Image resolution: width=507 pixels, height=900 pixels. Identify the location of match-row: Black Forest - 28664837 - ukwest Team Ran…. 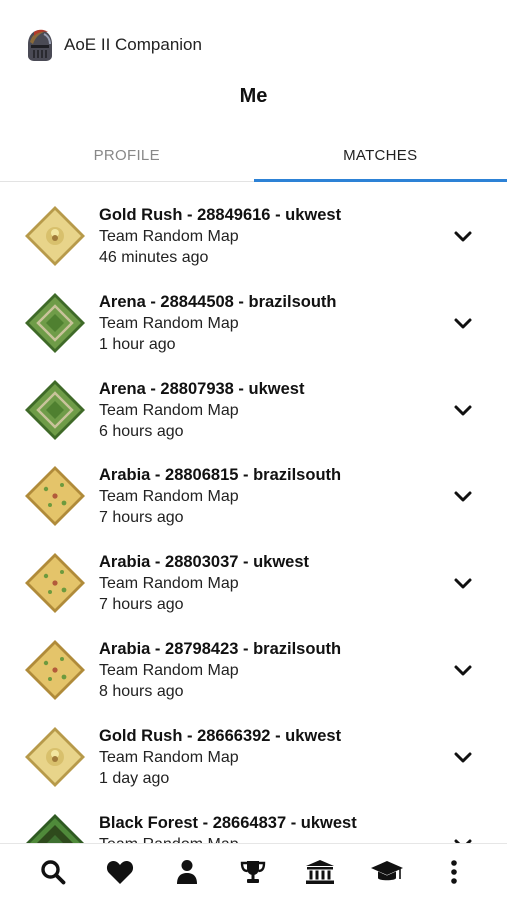
(253, 823).